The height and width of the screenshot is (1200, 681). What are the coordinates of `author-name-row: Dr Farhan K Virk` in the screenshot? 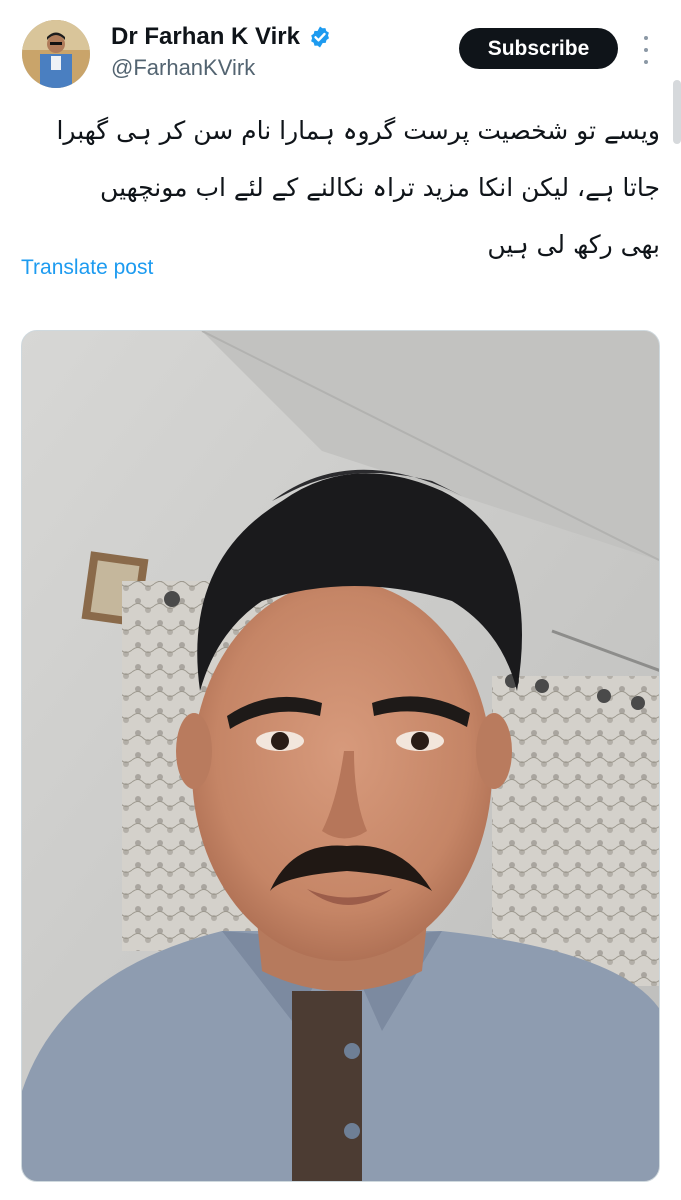 It's located at (221, 37).